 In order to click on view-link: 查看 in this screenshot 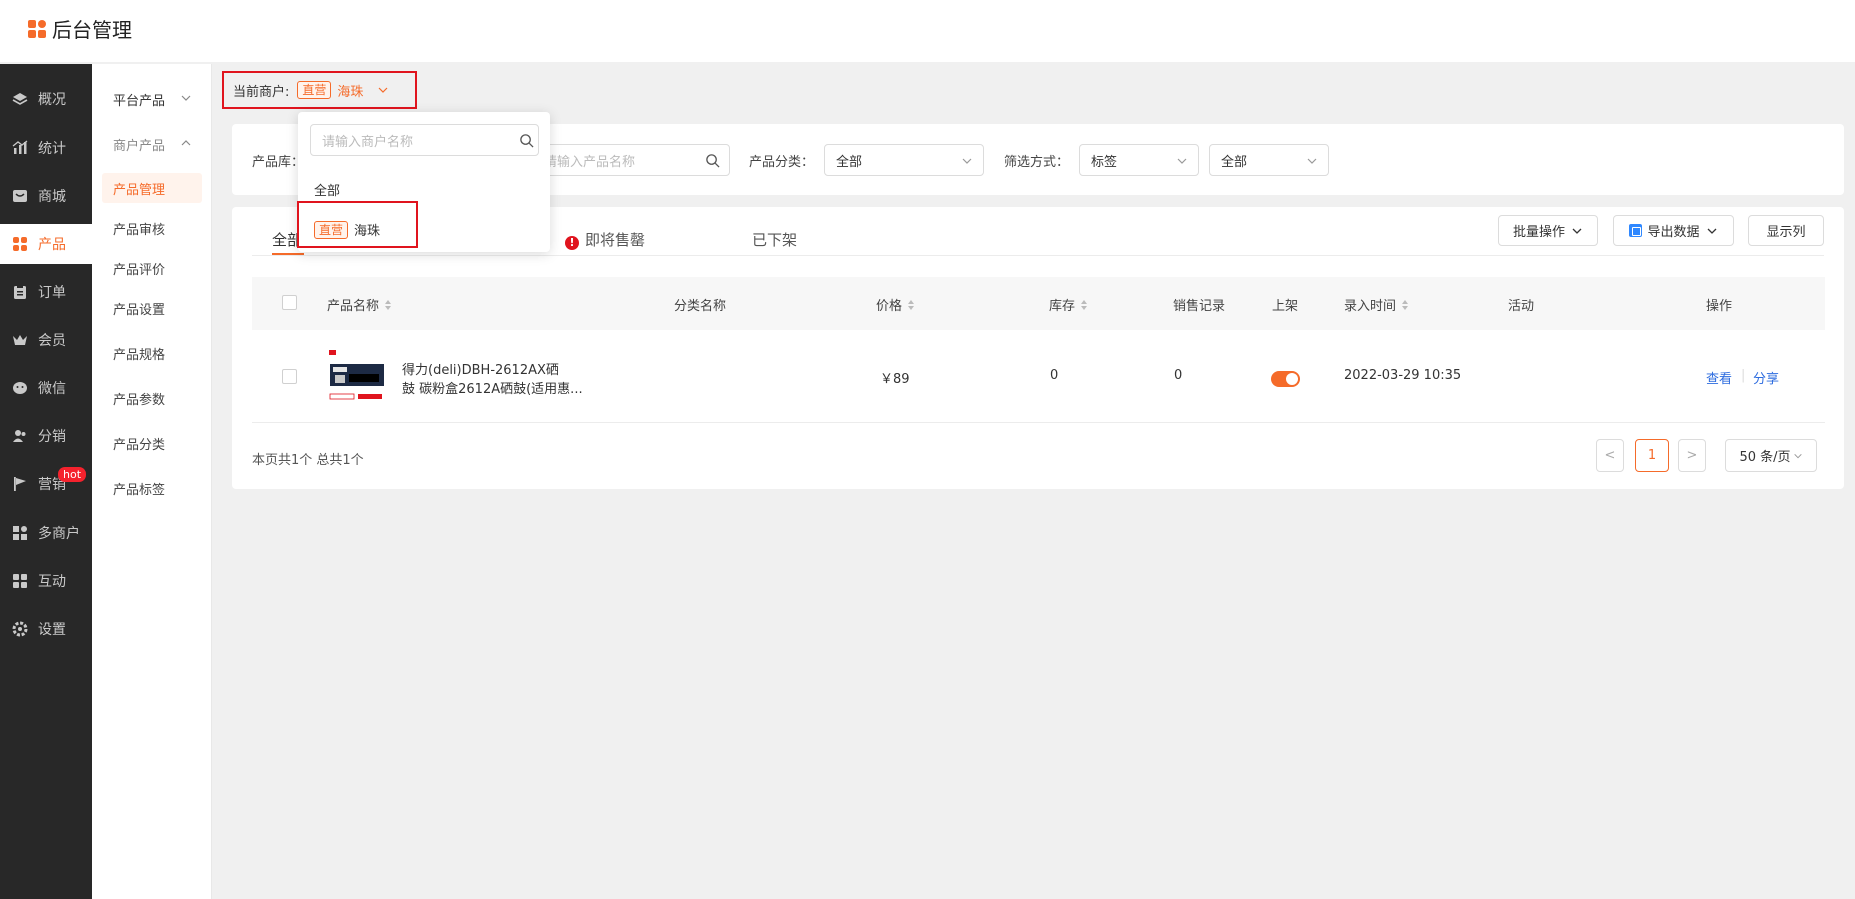, I will do `click(1719, 377)`.